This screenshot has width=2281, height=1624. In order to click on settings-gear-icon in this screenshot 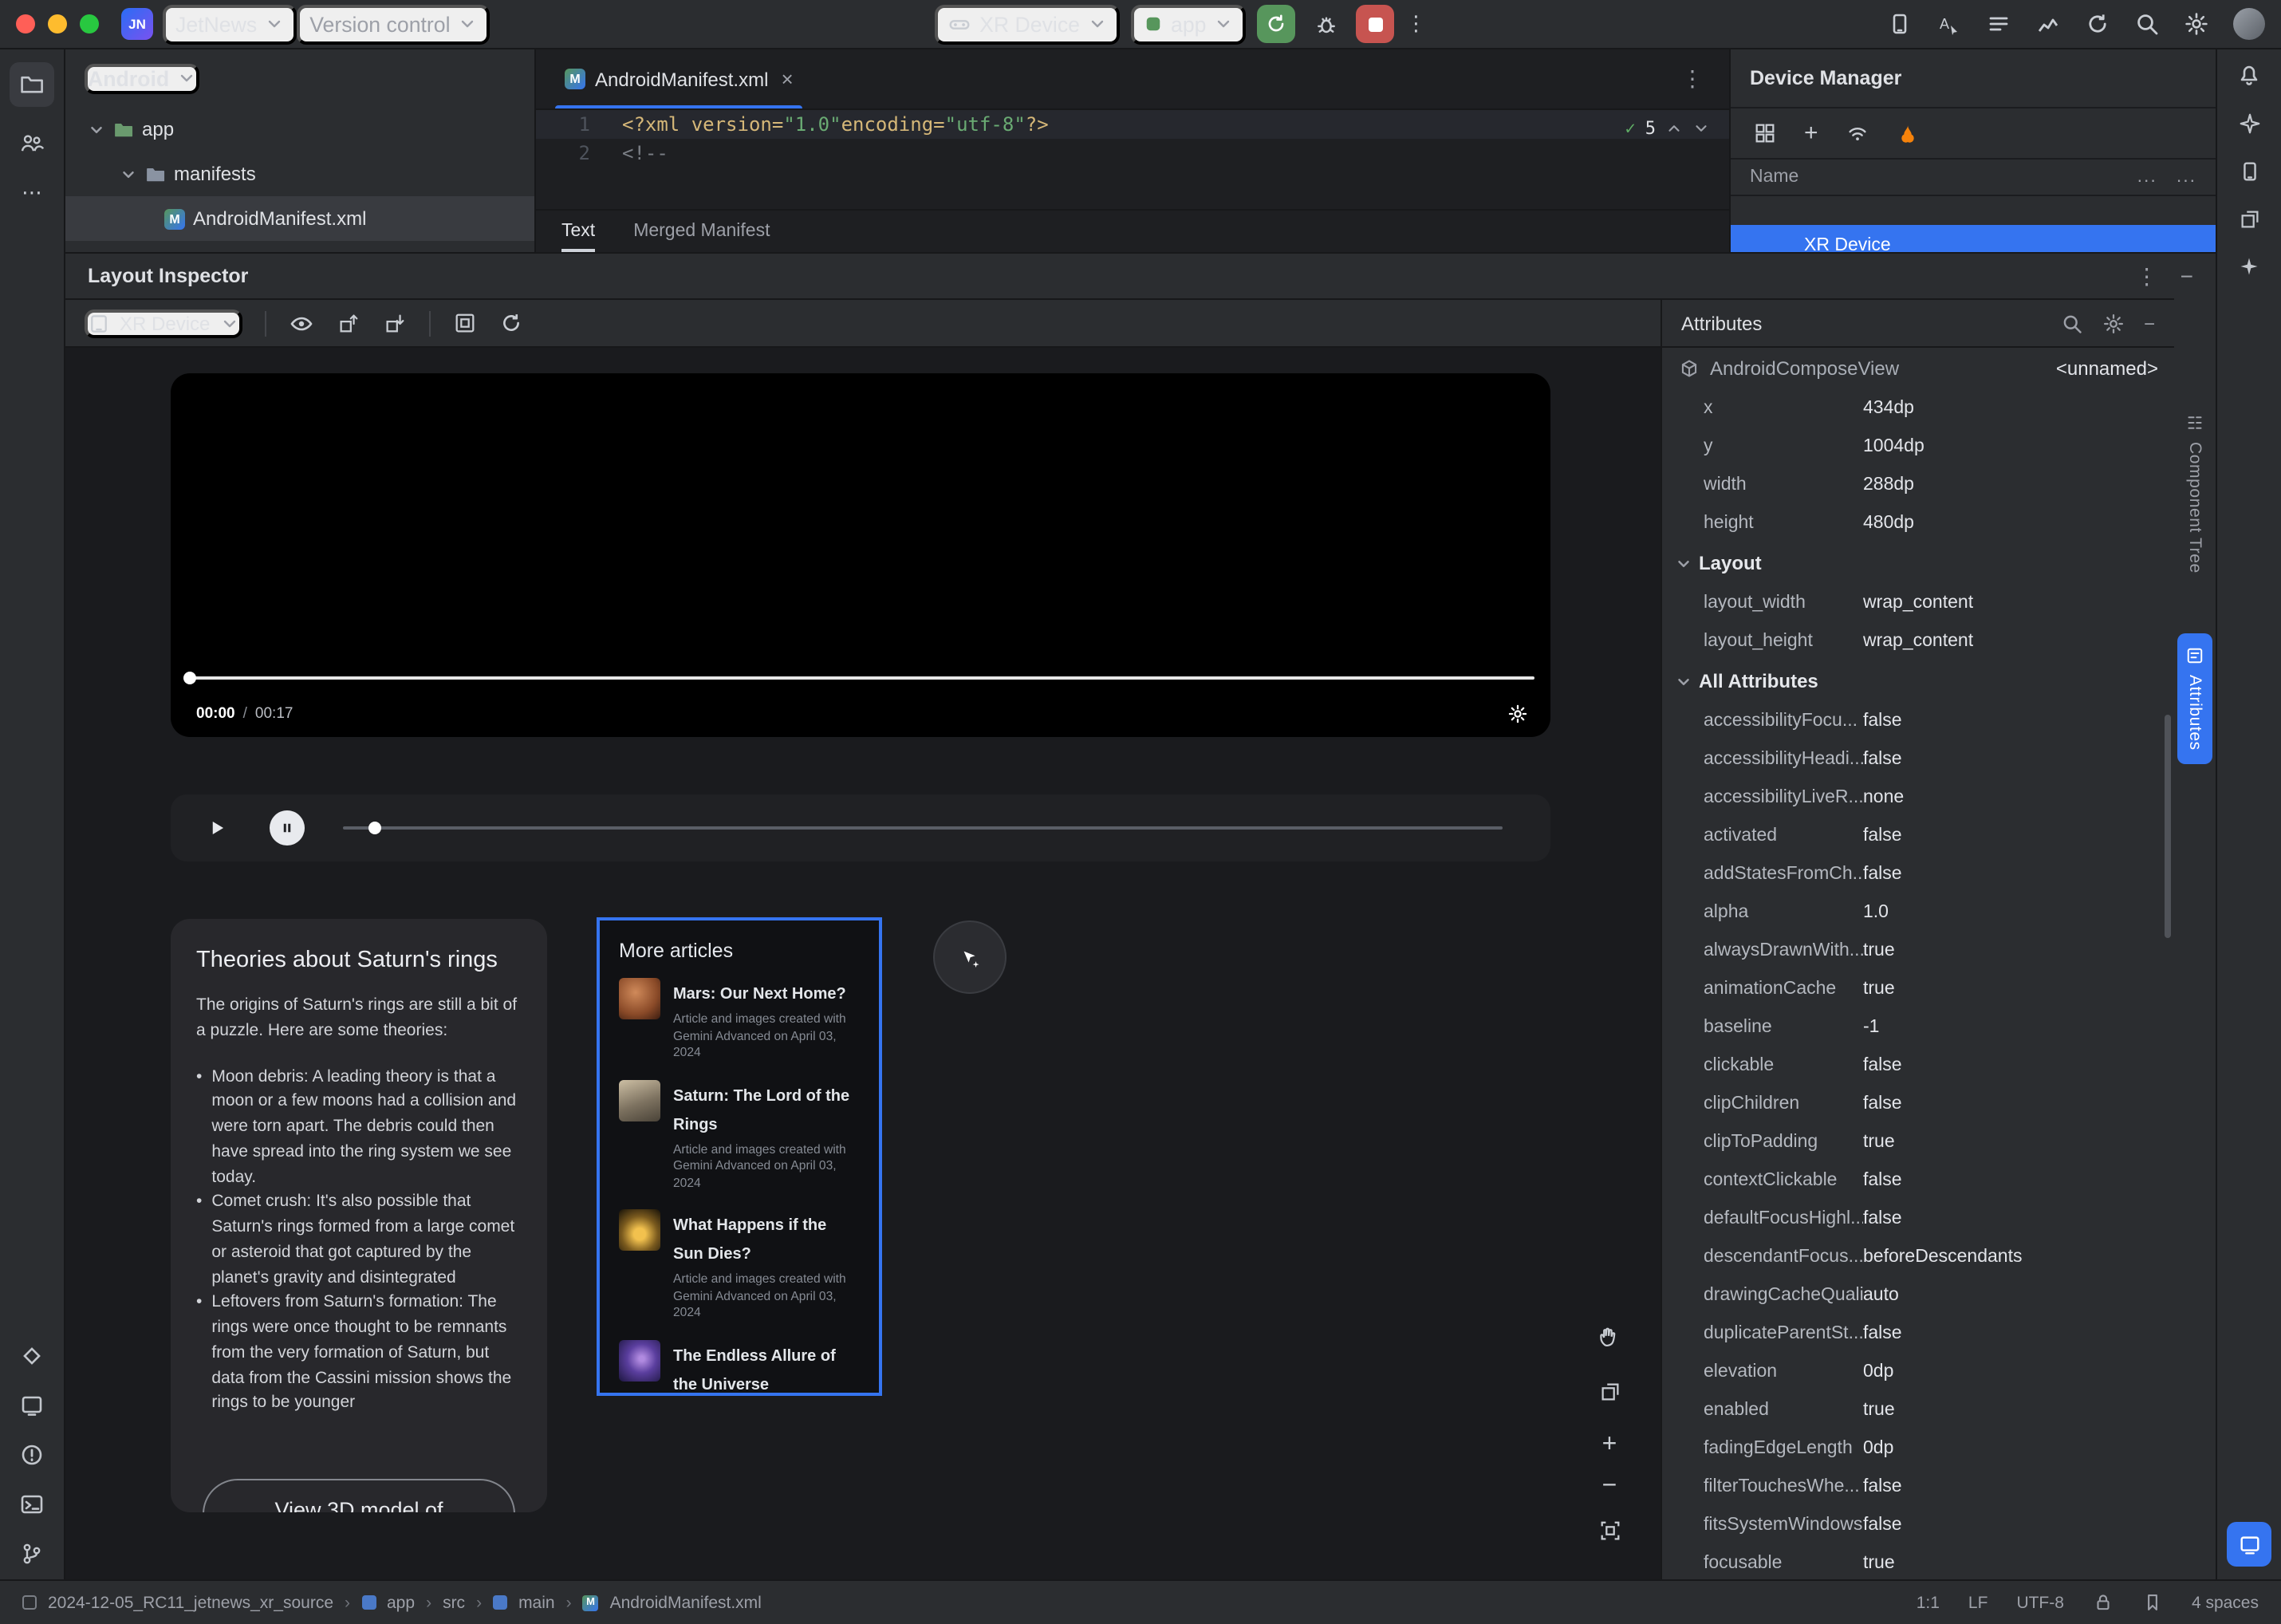, I will do `click(2197, 24)`.